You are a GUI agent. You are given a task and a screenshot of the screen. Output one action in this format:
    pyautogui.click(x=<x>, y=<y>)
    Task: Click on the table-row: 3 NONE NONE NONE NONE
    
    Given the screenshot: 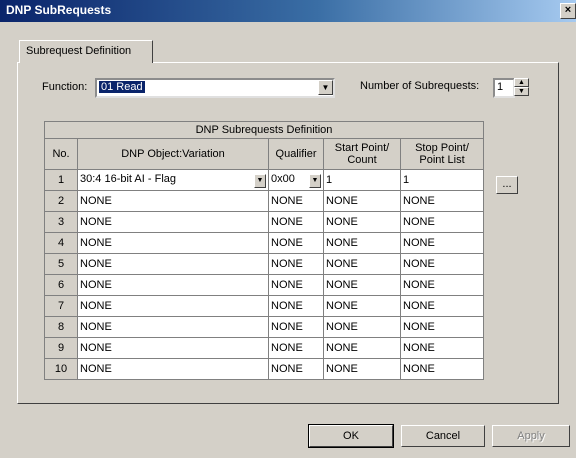 What is the action you would take?
    pyautogui.click(x=264, y=222)
    